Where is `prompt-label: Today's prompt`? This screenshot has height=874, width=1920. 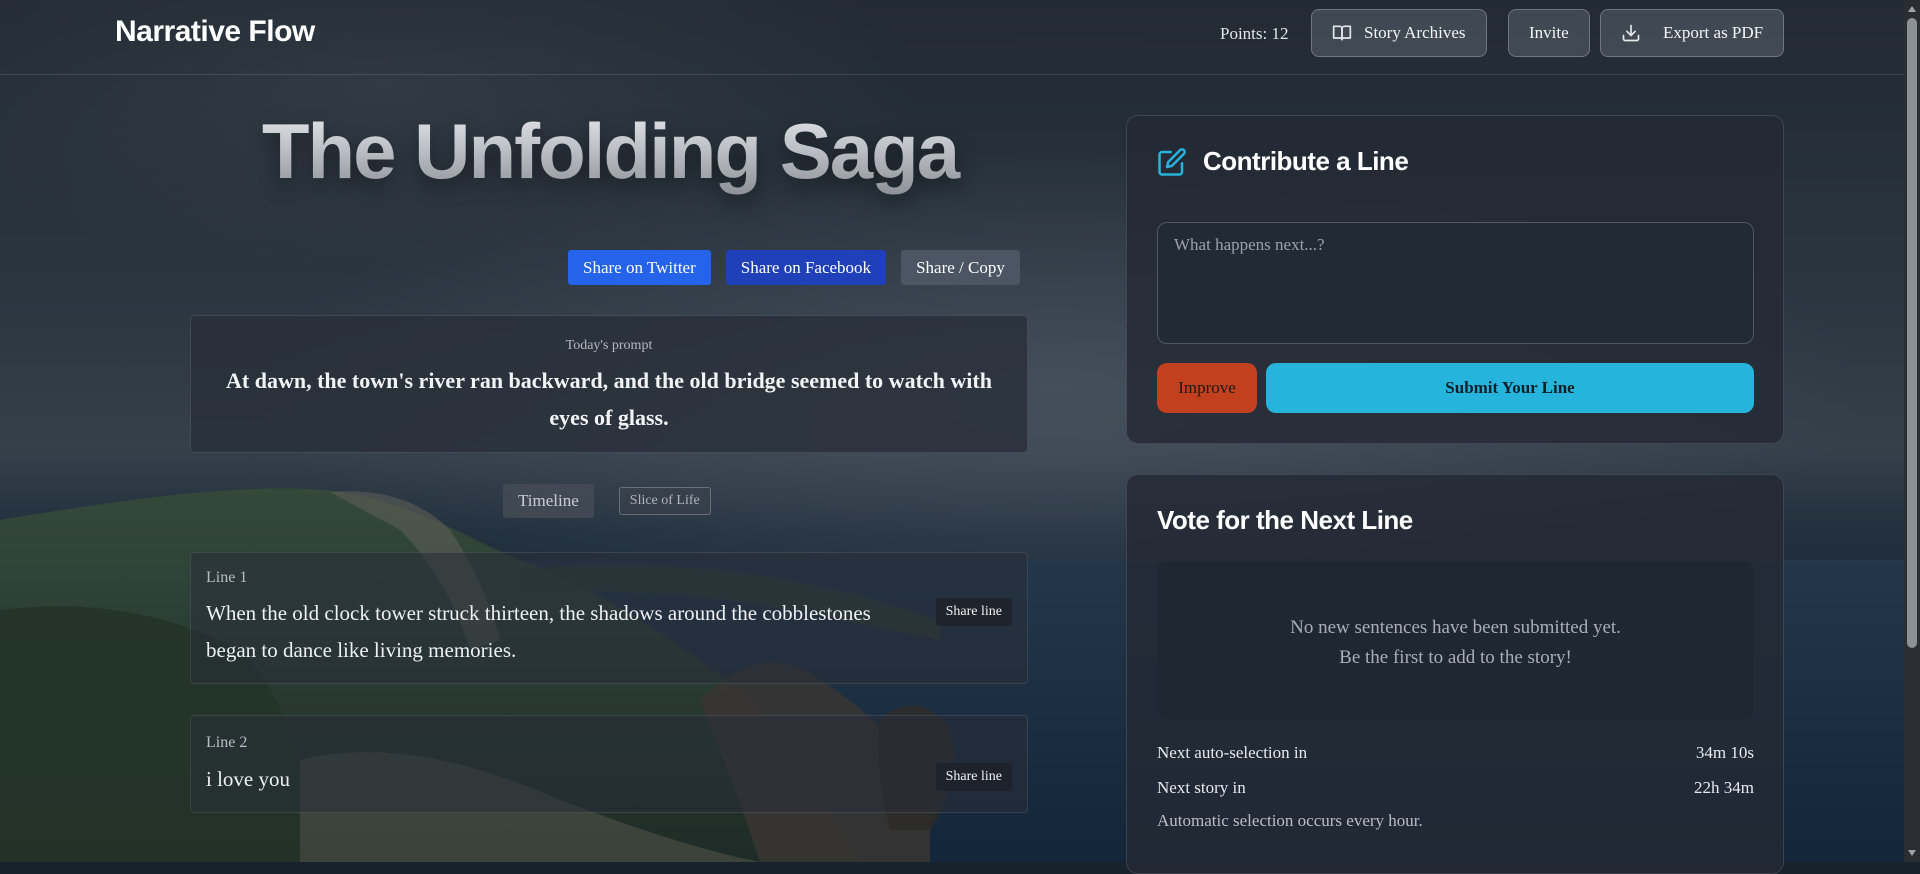 prompt-label: Today's prompt is located at coordinates (609, 345).